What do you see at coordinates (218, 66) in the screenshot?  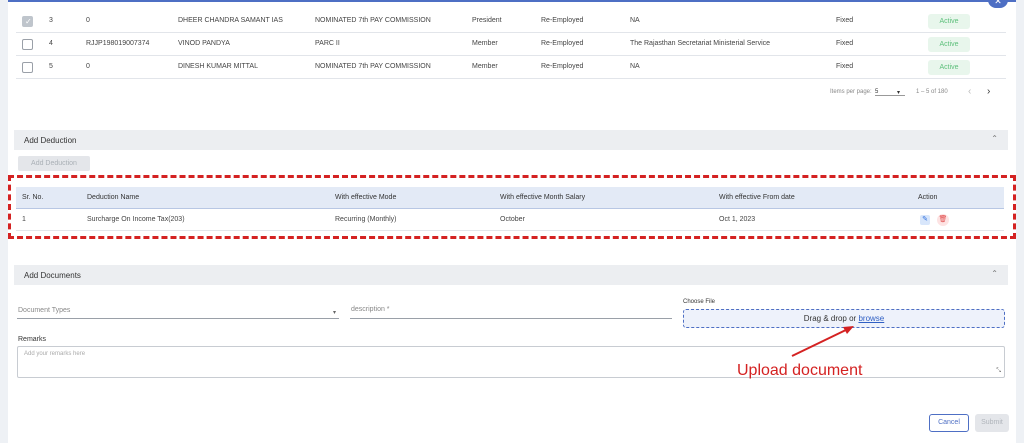 I see `cell-name: DINESH KUMAR MITTAL` at bounding box center [218, 66].